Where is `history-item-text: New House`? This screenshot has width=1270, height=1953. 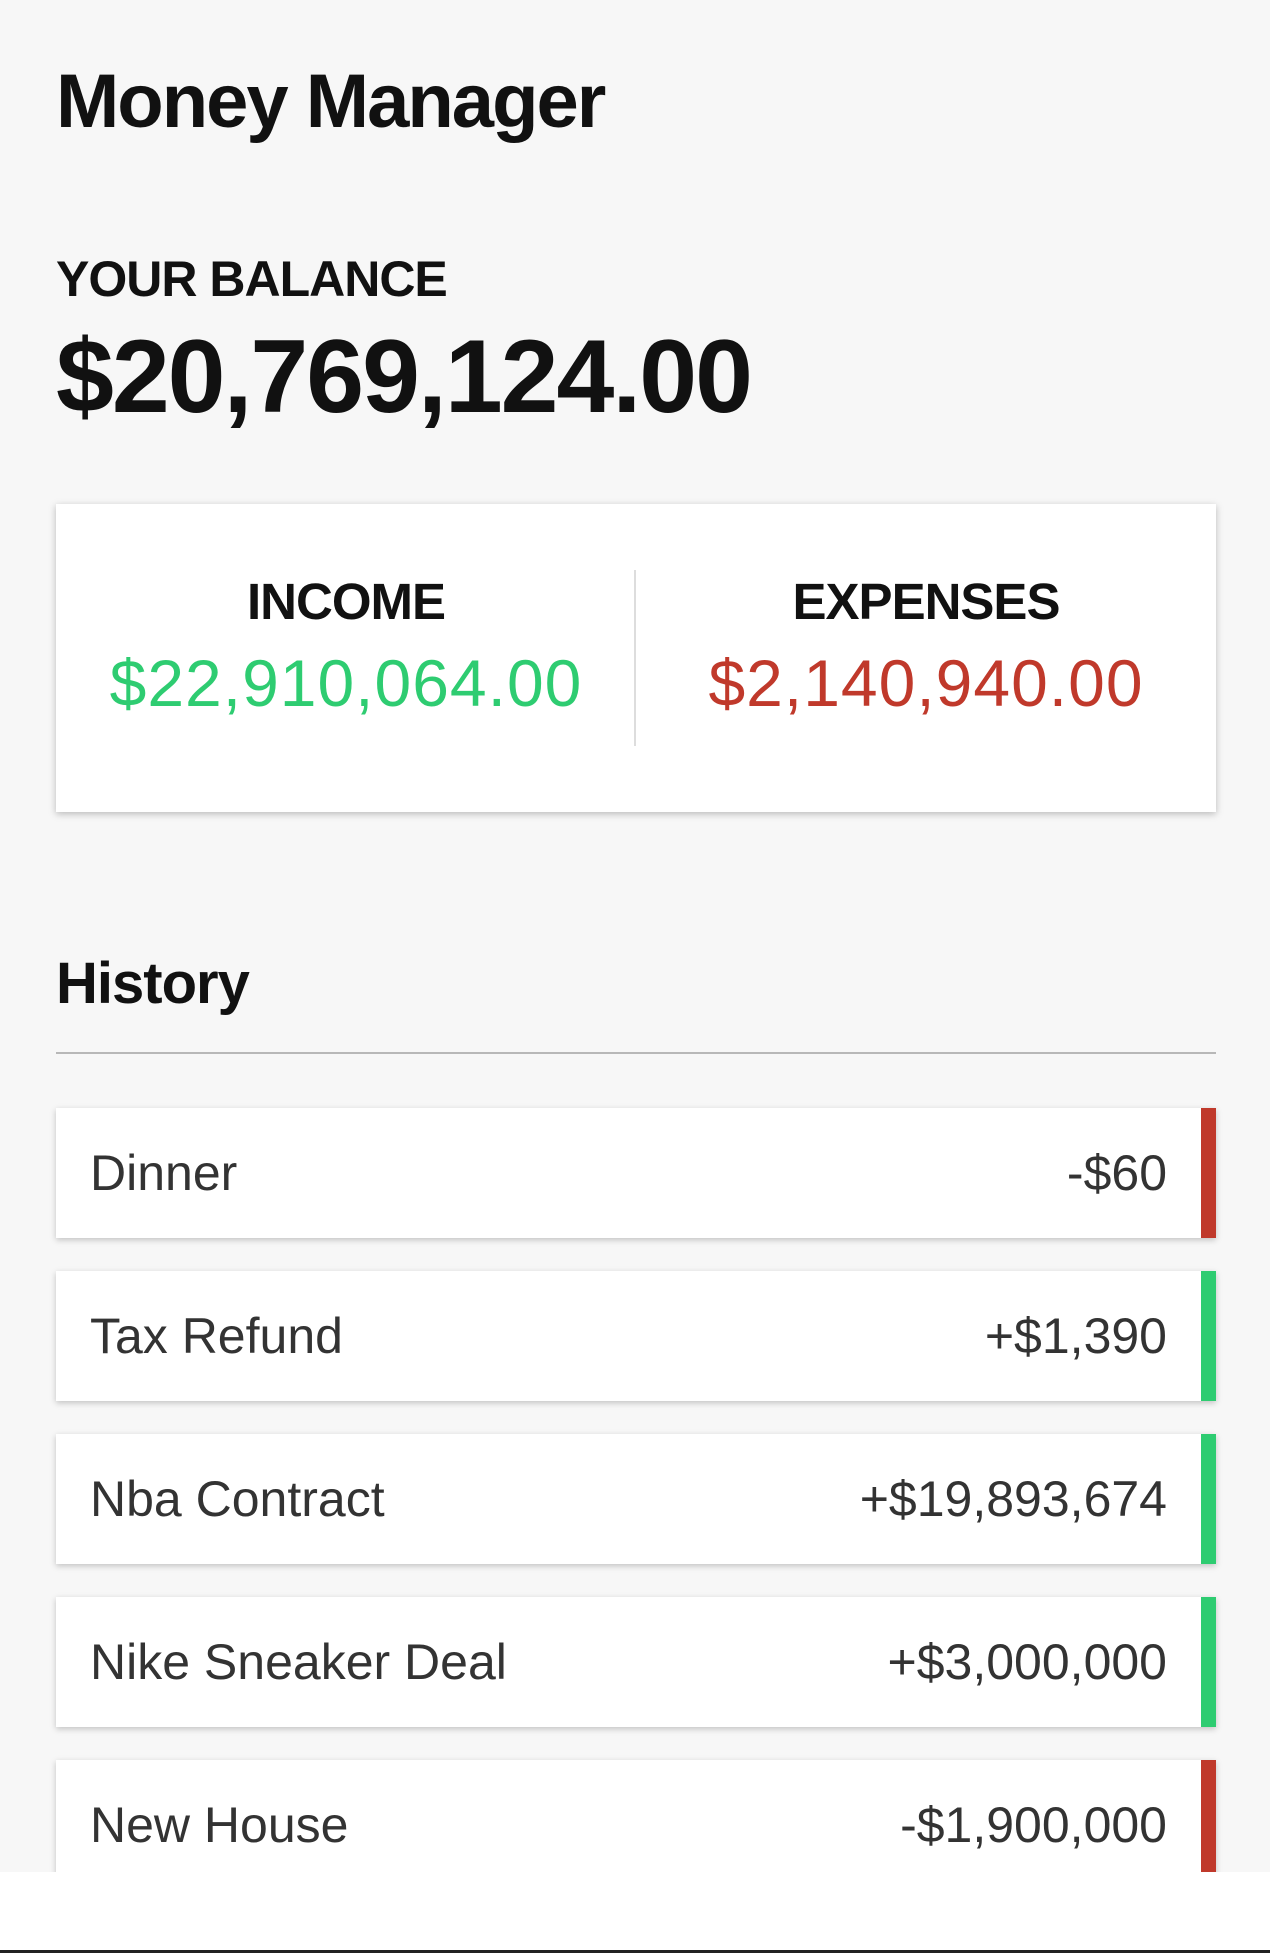 history-item-text: New House is located at coordinates (219, 1825).